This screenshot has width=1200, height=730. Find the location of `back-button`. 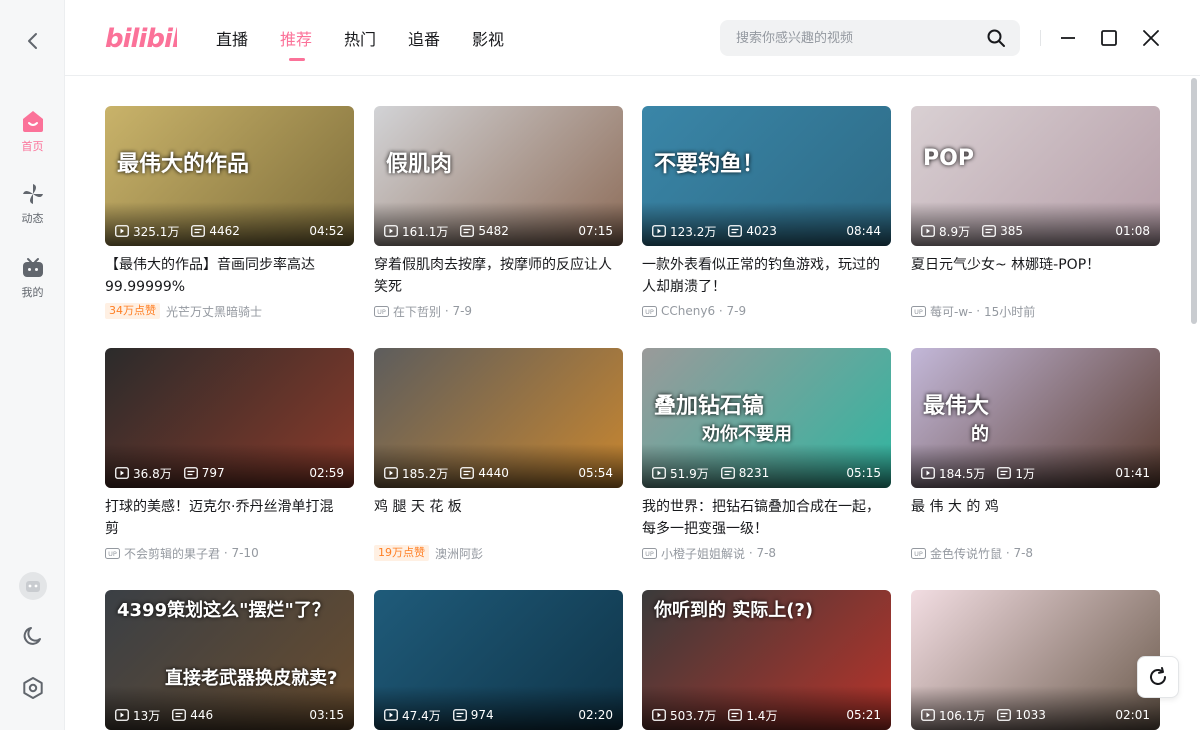

back-button is located at coordinates (33, 41).